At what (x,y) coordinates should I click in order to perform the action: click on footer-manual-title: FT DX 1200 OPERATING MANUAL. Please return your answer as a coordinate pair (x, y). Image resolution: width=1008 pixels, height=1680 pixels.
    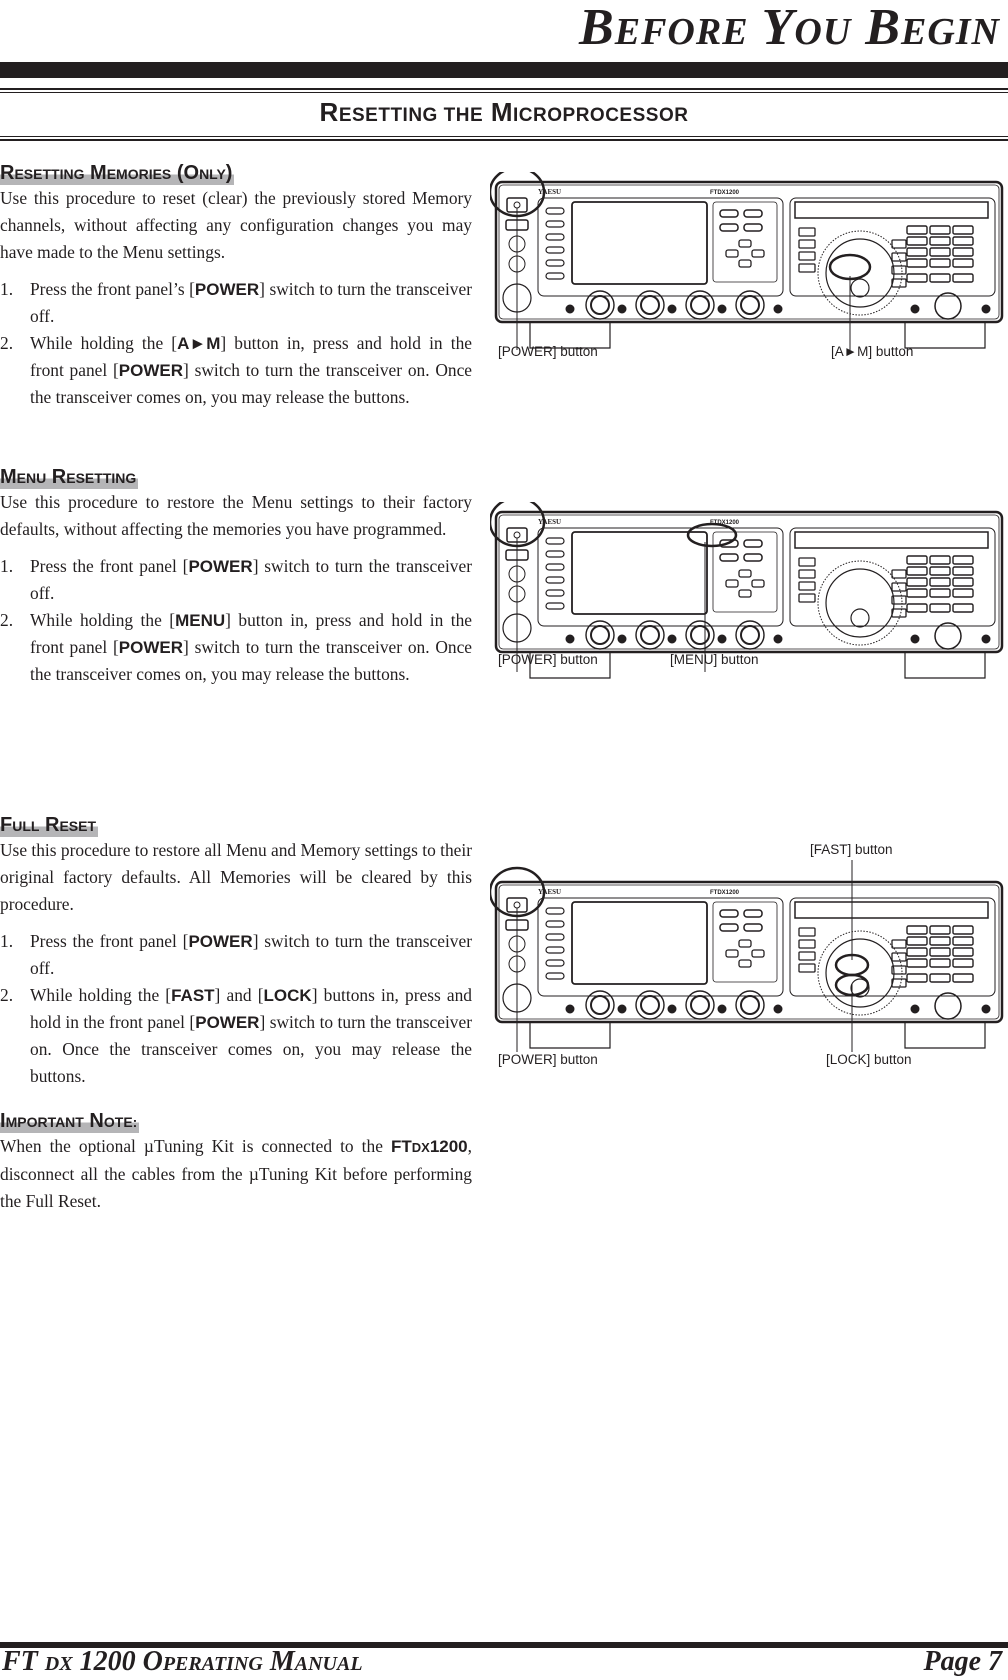
    Looking at the image, I should click on (182, 1661).